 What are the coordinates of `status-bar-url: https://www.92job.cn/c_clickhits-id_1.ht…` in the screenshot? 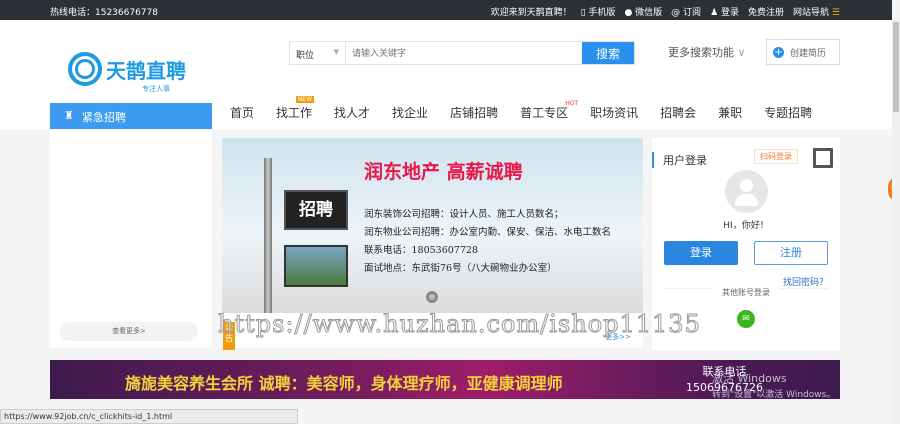 It's located at (149, 416).